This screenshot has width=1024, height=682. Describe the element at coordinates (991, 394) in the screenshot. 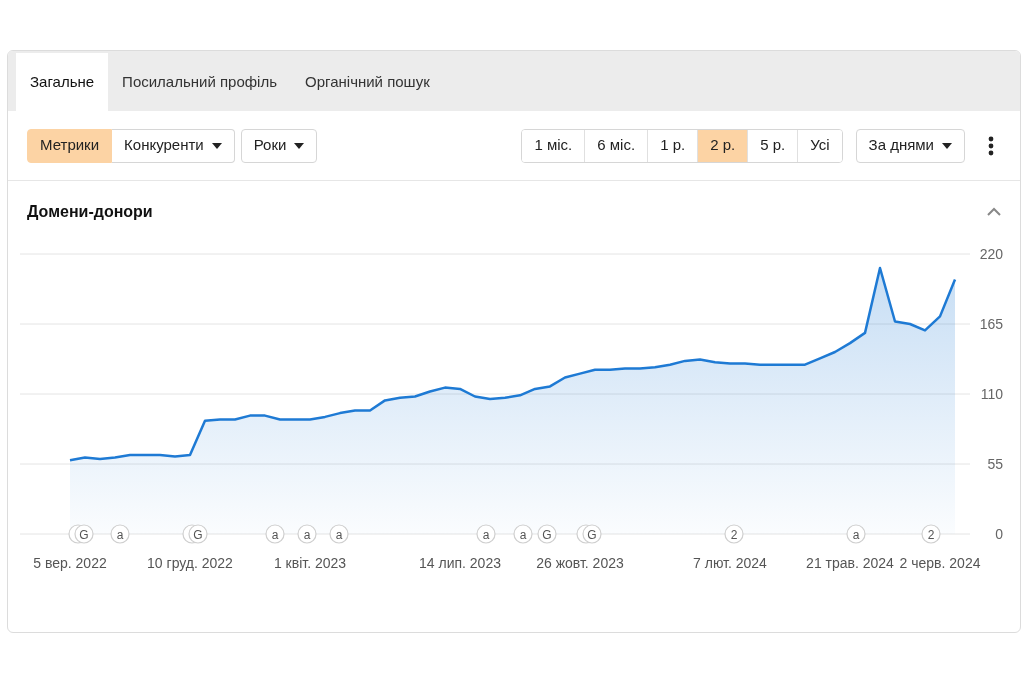

I see `y-axis-label: 110` at that location.